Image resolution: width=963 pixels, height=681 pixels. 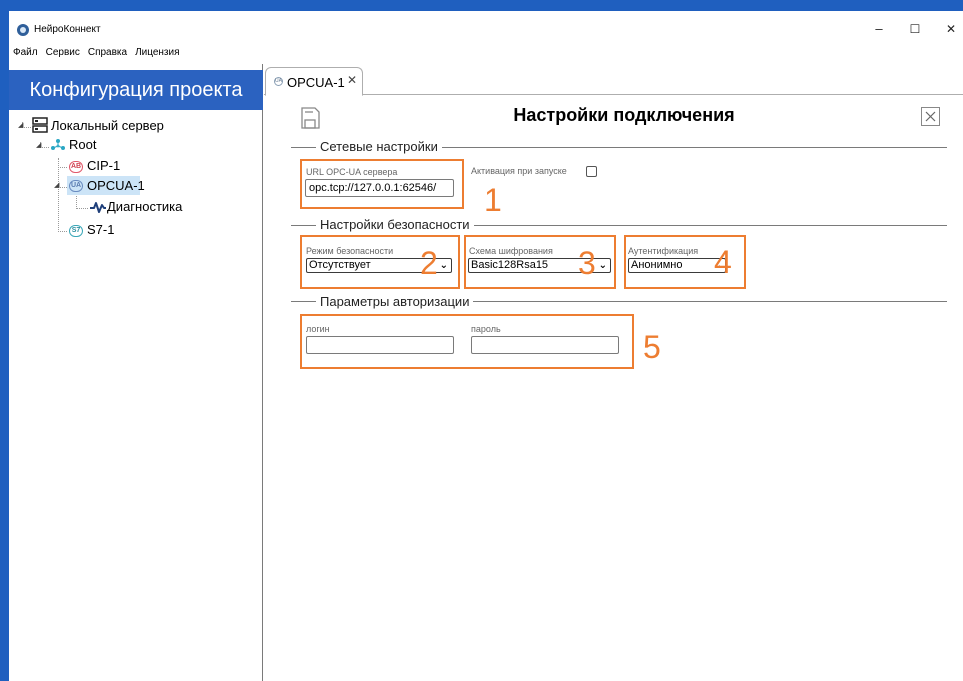 I want to click on page-title: Настройки подключения, so click(x=624, y=115).